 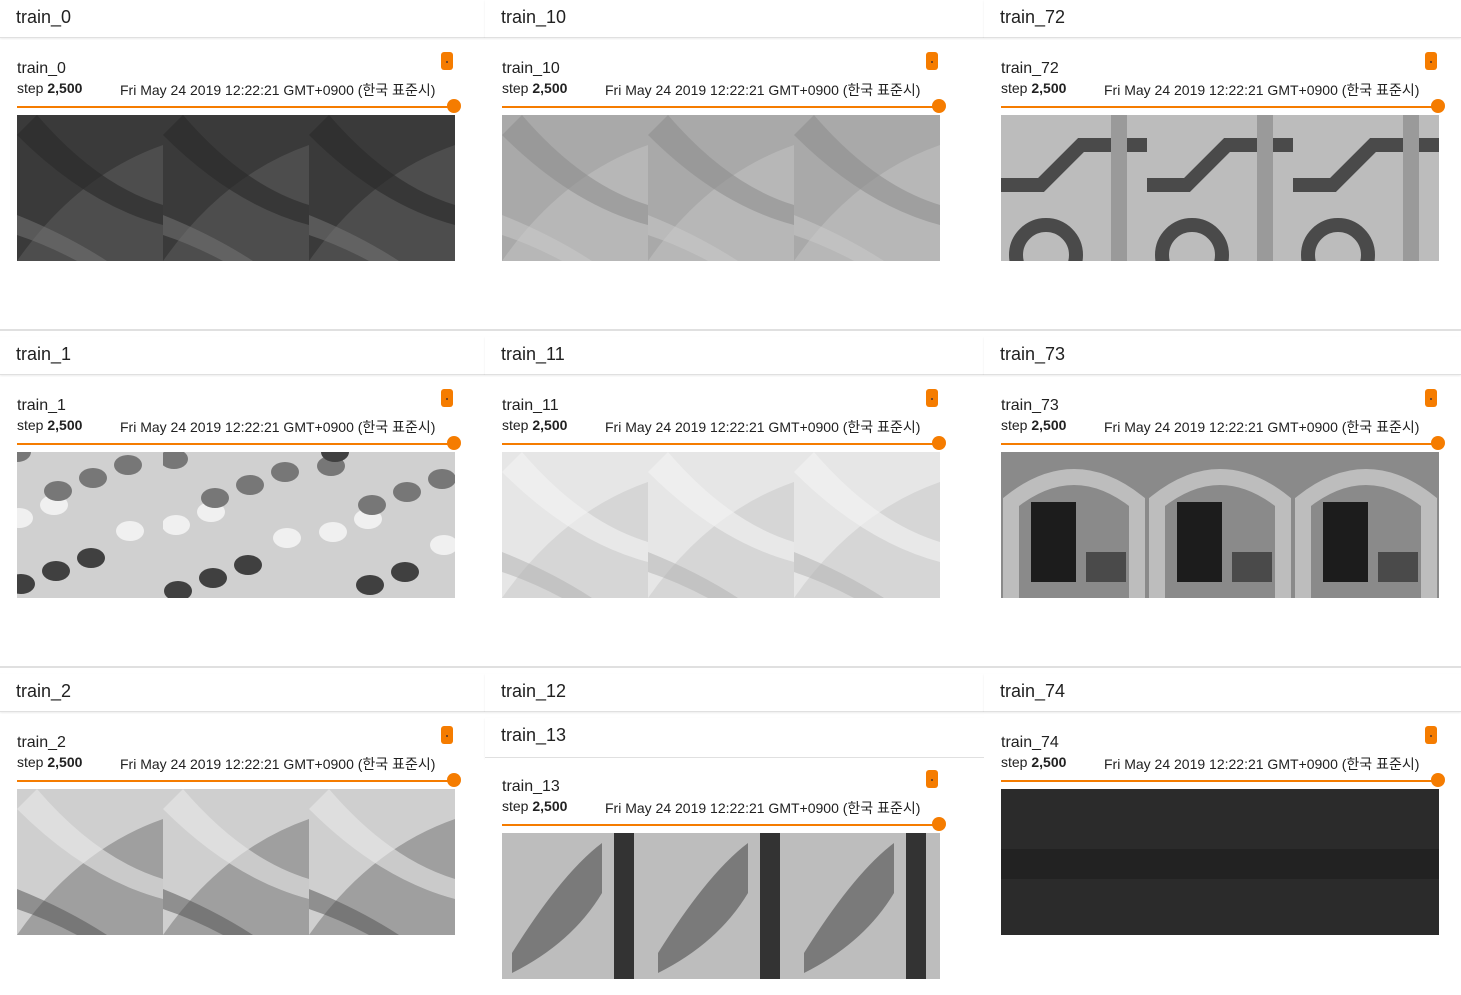 I want to click on card-title: train_72, so click(x=1030, y=68).